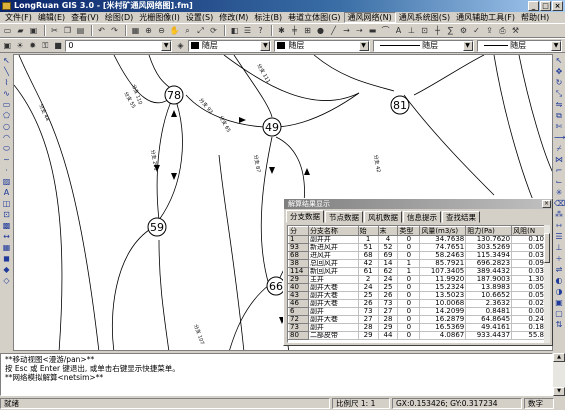 Image resolution: width=565 pixels, height=410 pixels. Describe the element at coordinates (559, 357) in the screenshot. I see `scroll-up-icon: ▲` at that location.